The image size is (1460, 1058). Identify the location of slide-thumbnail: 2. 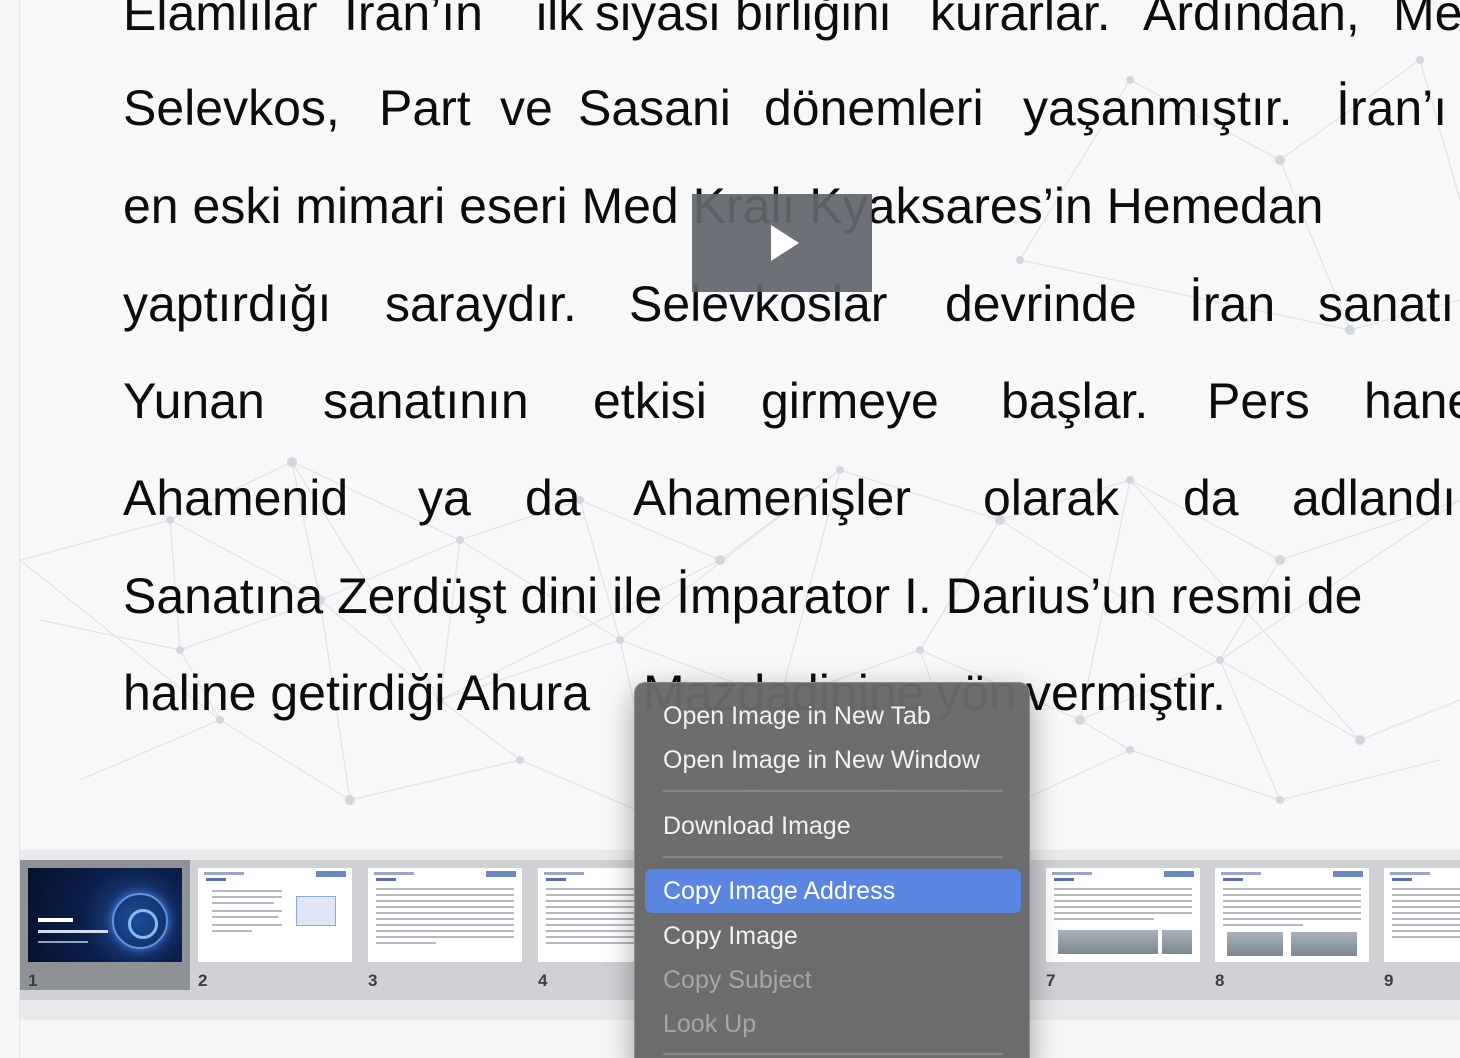
(275, 925).